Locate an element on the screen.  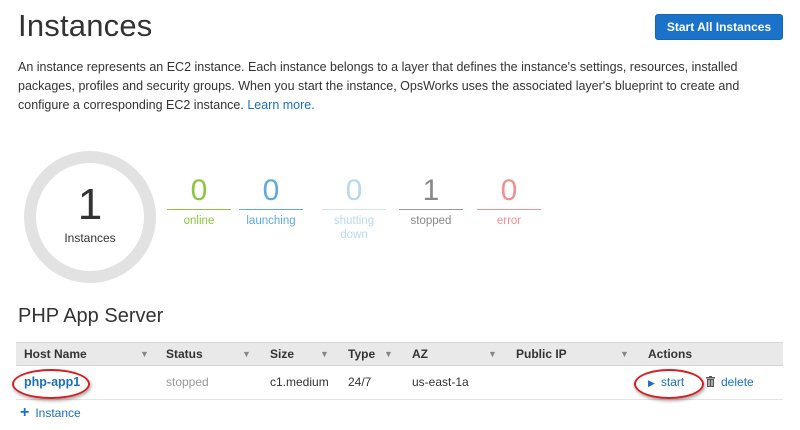
stat-launching: 0 launching is located at coordinates (271, 202).